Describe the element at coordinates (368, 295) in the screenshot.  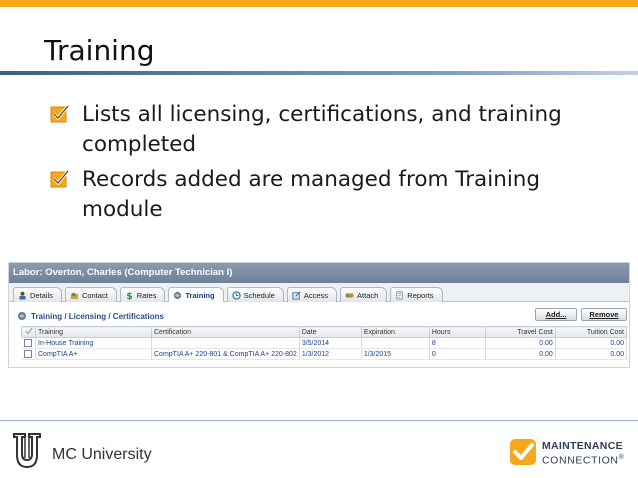
I see `tab-label: Attach` at that location.